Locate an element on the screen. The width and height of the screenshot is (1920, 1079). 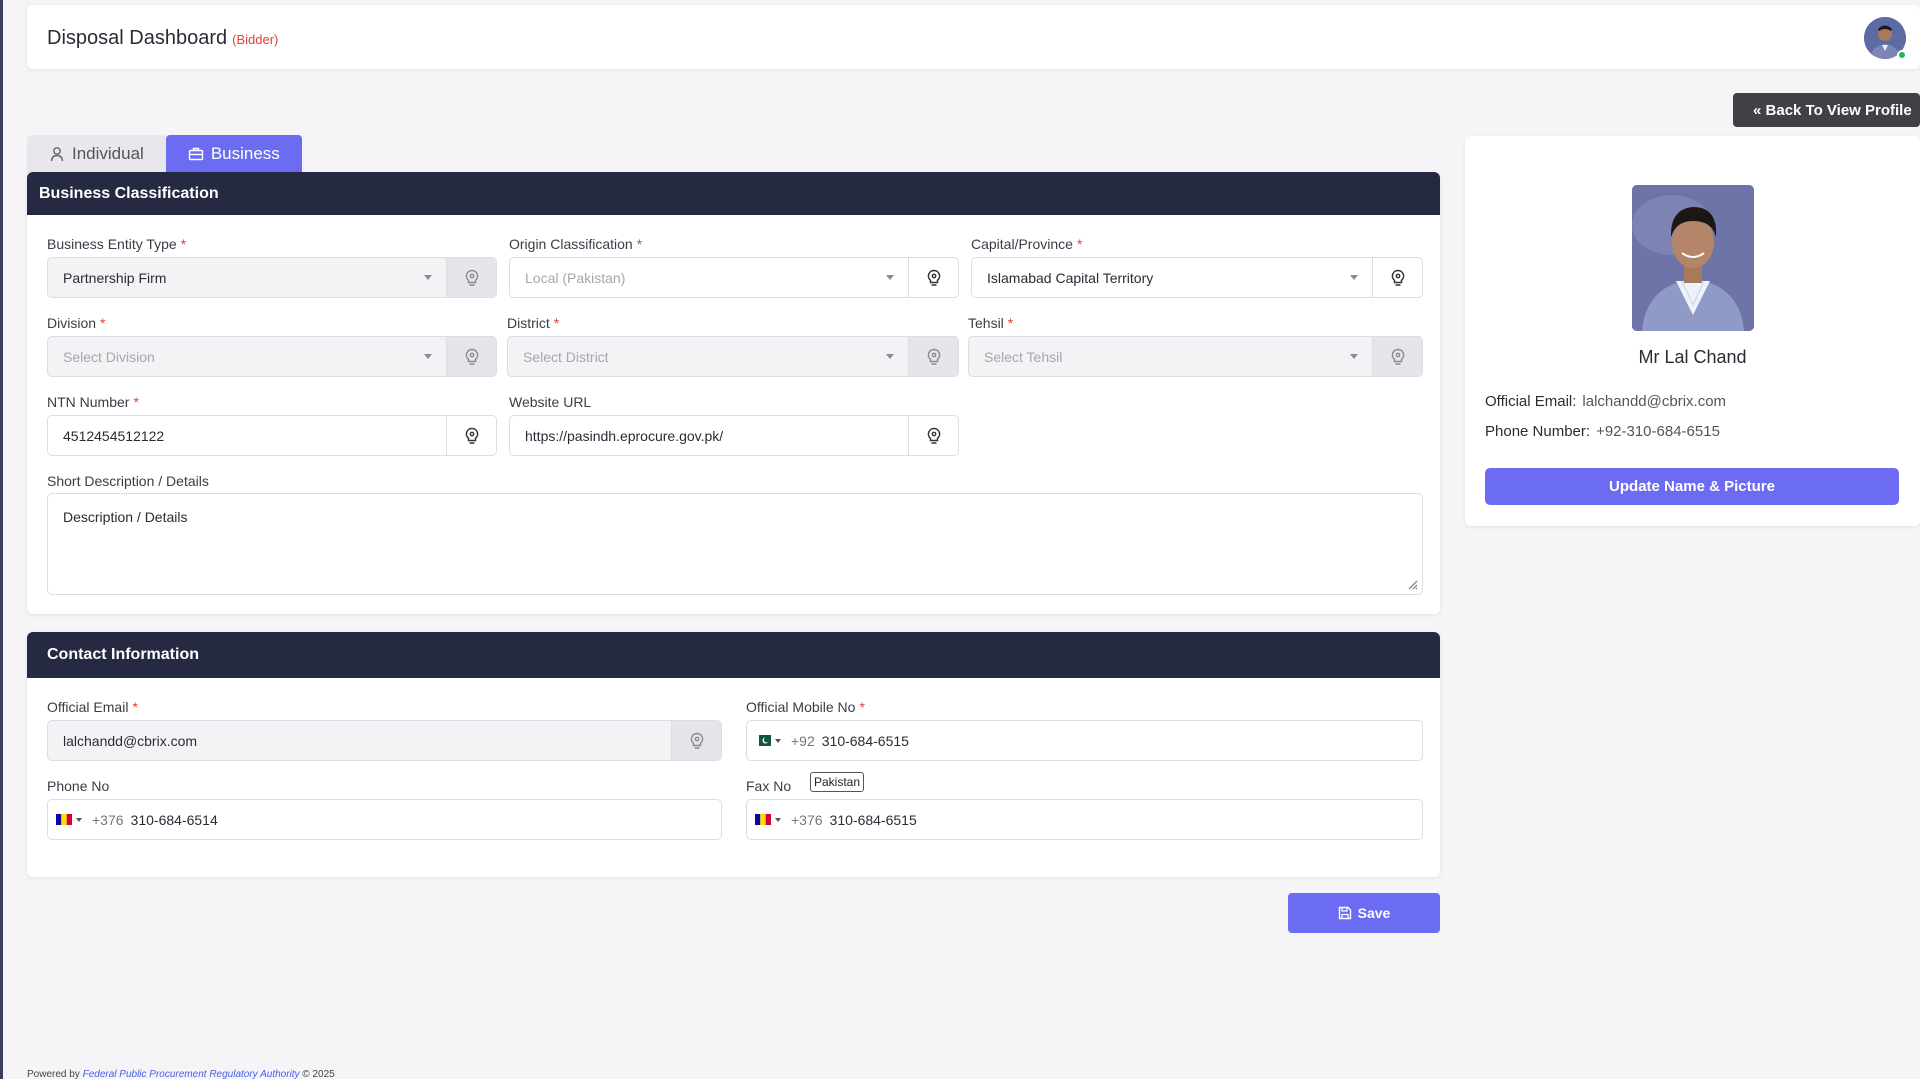
division-field: Division * Select Division is located at coordinates (272, 346).